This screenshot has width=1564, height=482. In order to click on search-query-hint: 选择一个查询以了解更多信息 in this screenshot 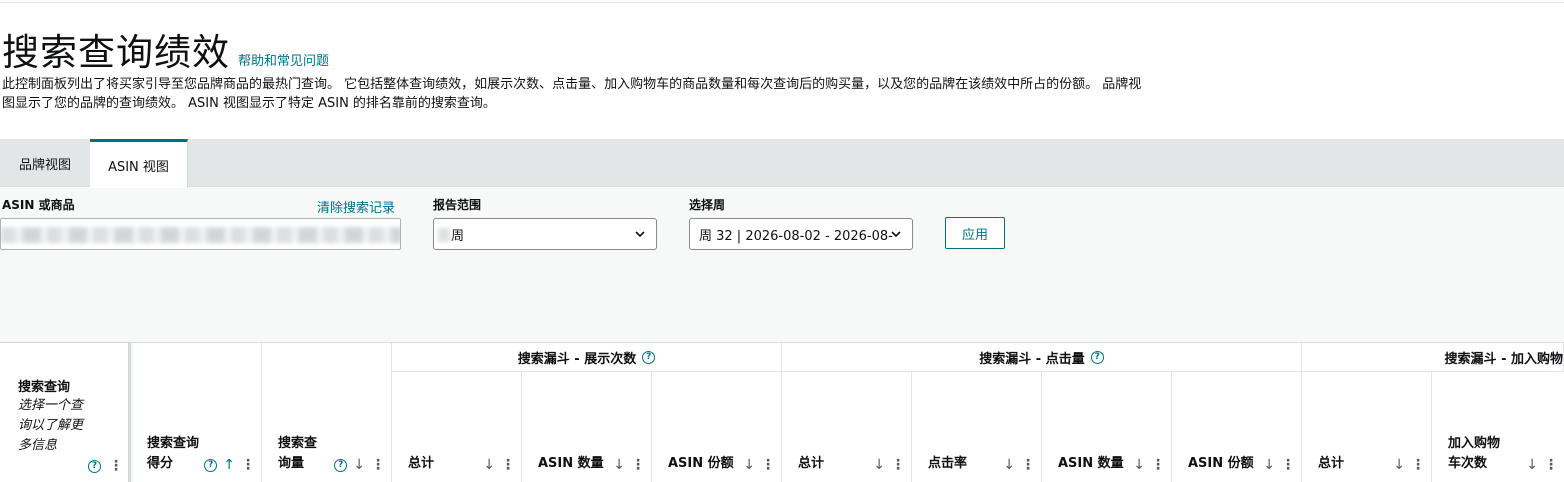, I will do `click(51, 425)`.